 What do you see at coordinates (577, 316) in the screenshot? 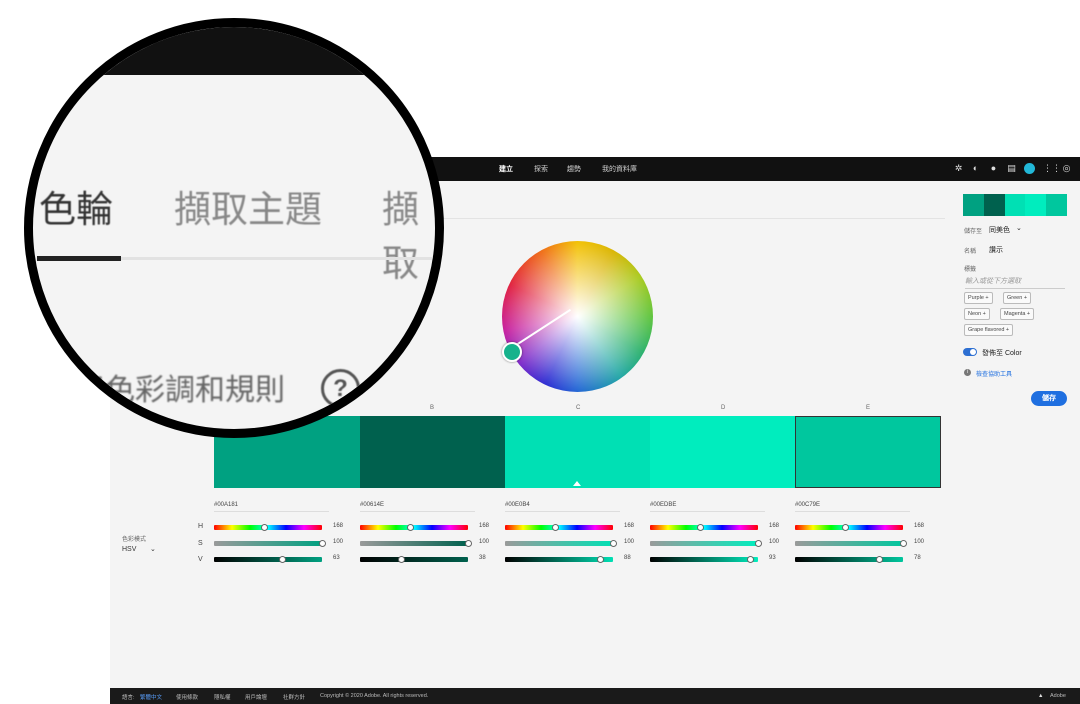
I see `color-wheel` at bounding box center [577, 316].